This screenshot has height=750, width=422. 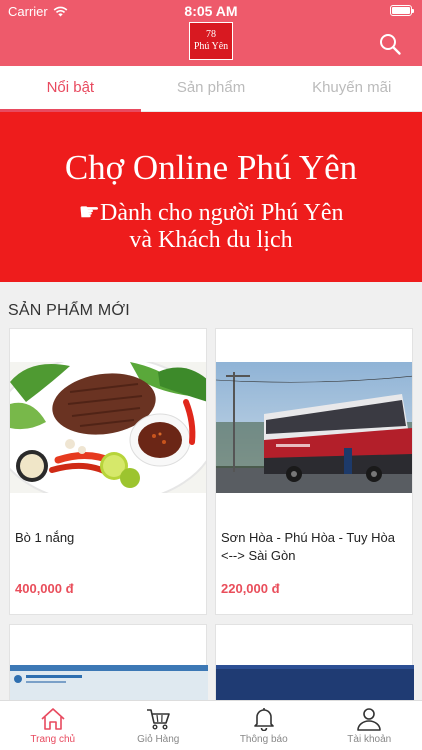 What do you see at coordinates (263, 739) in the screenshot?
I see `tab-notifications-label: Thông báo` at bounding box center [263, 739].